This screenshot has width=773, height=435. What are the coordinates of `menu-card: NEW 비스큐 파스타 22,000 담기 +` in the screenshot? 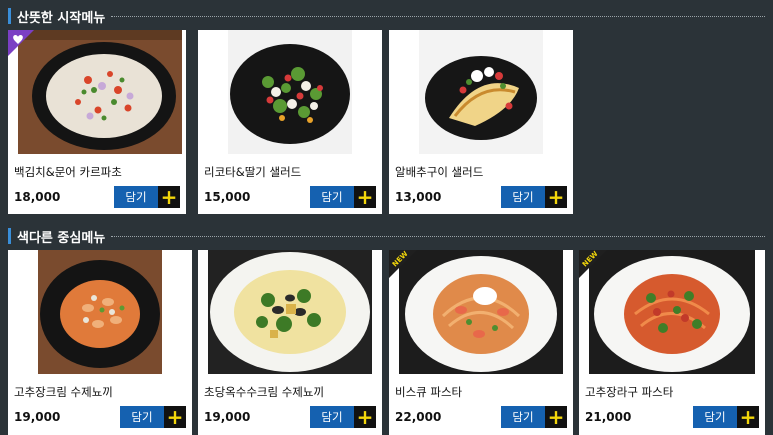 It's located at (481, 342).